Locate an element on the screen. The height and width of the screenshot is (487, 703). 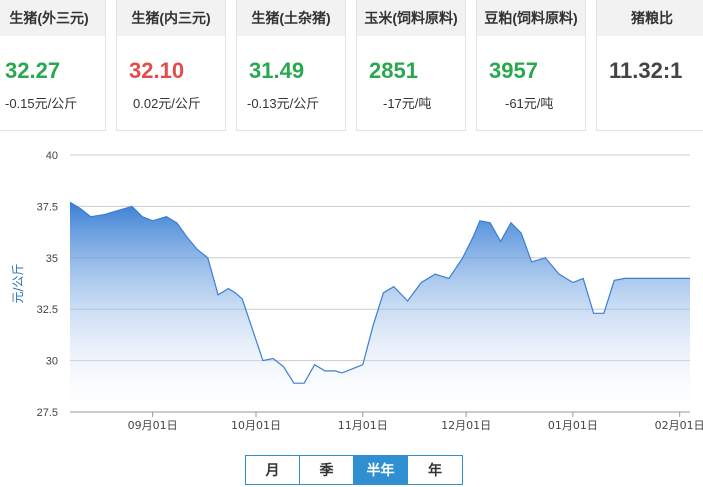
card-title: 猪粮比 is located at coordinates (650, 18).